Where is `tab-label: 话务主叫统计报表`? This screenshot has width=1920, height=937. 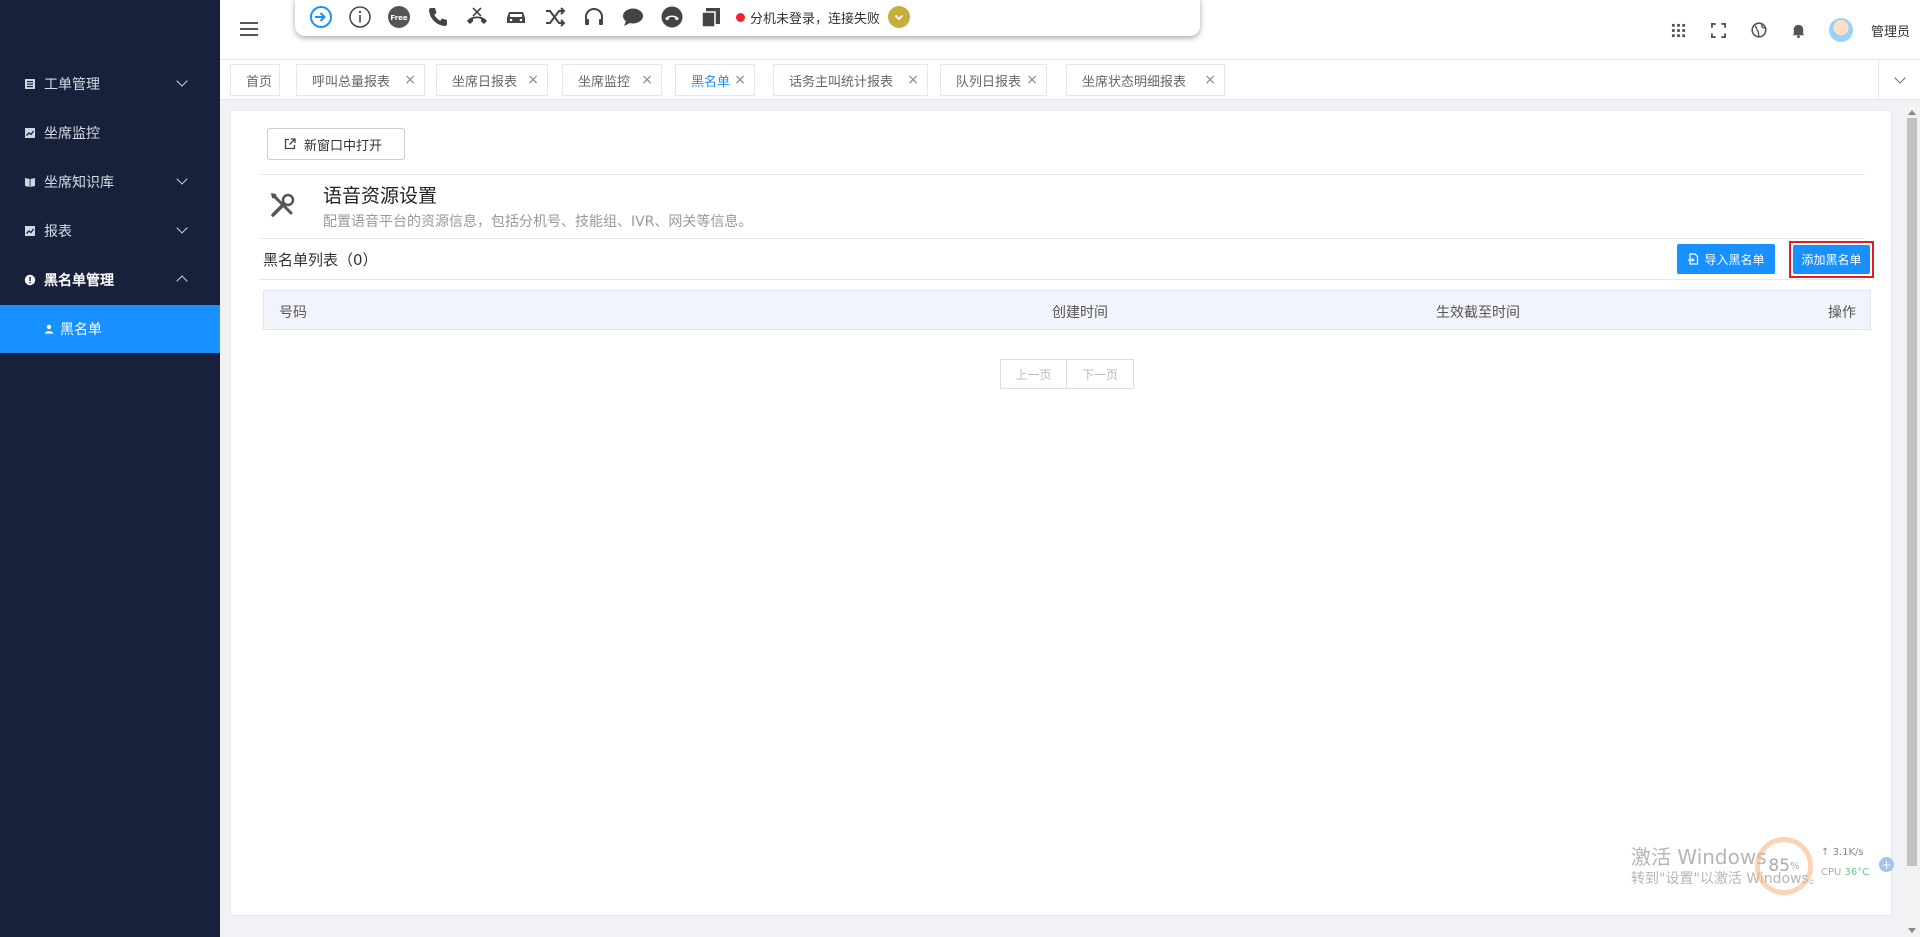
tab-label: 话务主叫统计报表 is located at coordinates (841, 82).